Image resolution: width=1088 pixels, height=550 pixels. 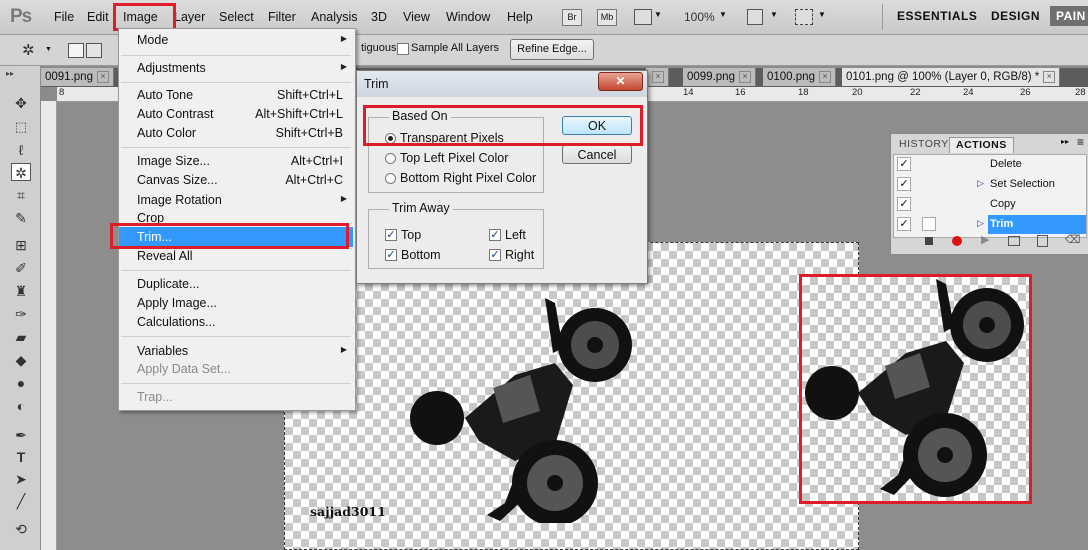 I want to click on eraser-tool-icon: ▰, so click(x=21, y=337).